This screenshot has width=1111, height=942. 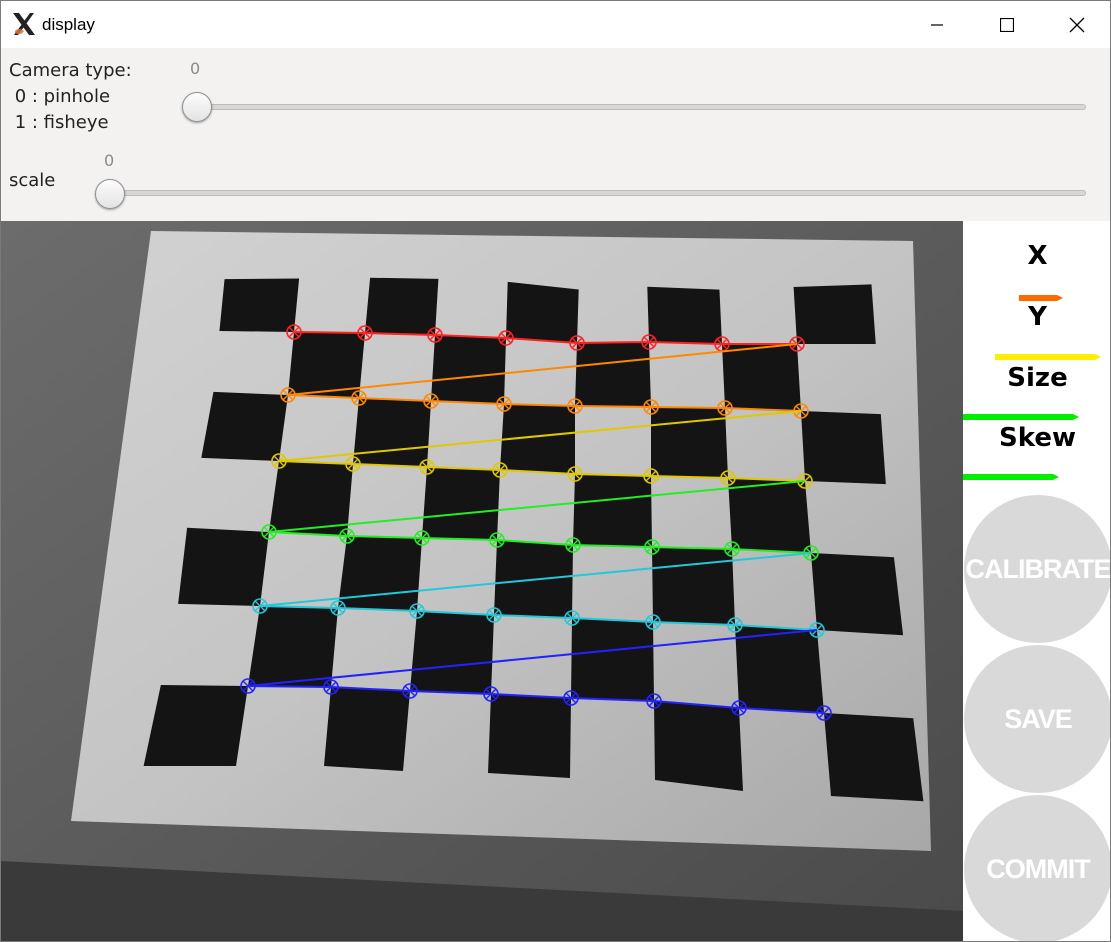 I want to click on size-progress-bar, so click(x=1021, y=417).